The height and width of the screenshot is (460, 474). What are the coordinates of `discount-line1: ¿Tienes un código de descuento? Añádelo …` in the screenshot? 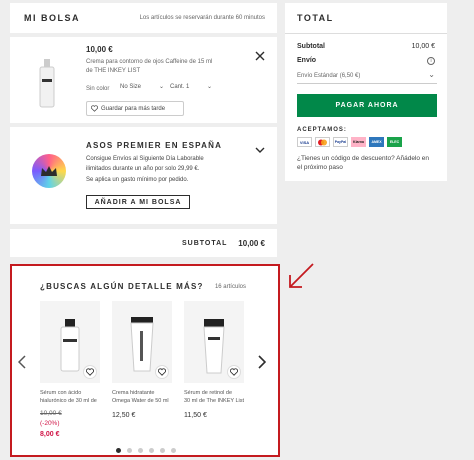 It's located at (363, 158).